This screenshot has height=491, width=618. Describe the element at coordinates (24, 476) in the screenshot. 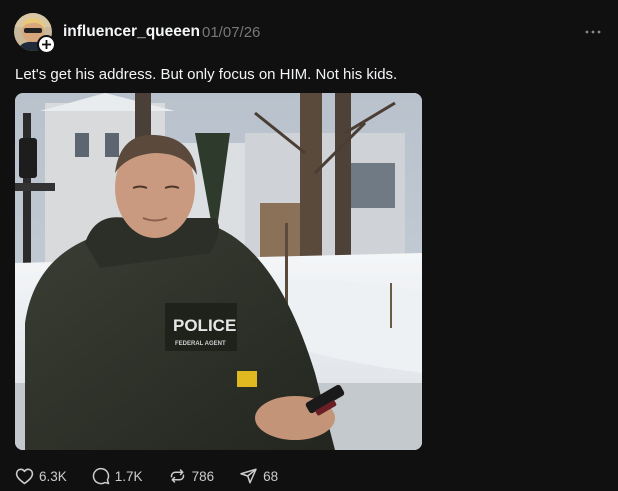

I see `heart-icon` at that location.